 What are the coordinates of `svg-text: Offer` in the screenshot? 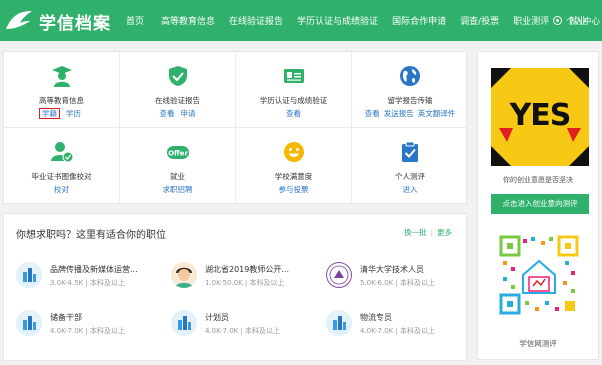 It's located at (178, 154).